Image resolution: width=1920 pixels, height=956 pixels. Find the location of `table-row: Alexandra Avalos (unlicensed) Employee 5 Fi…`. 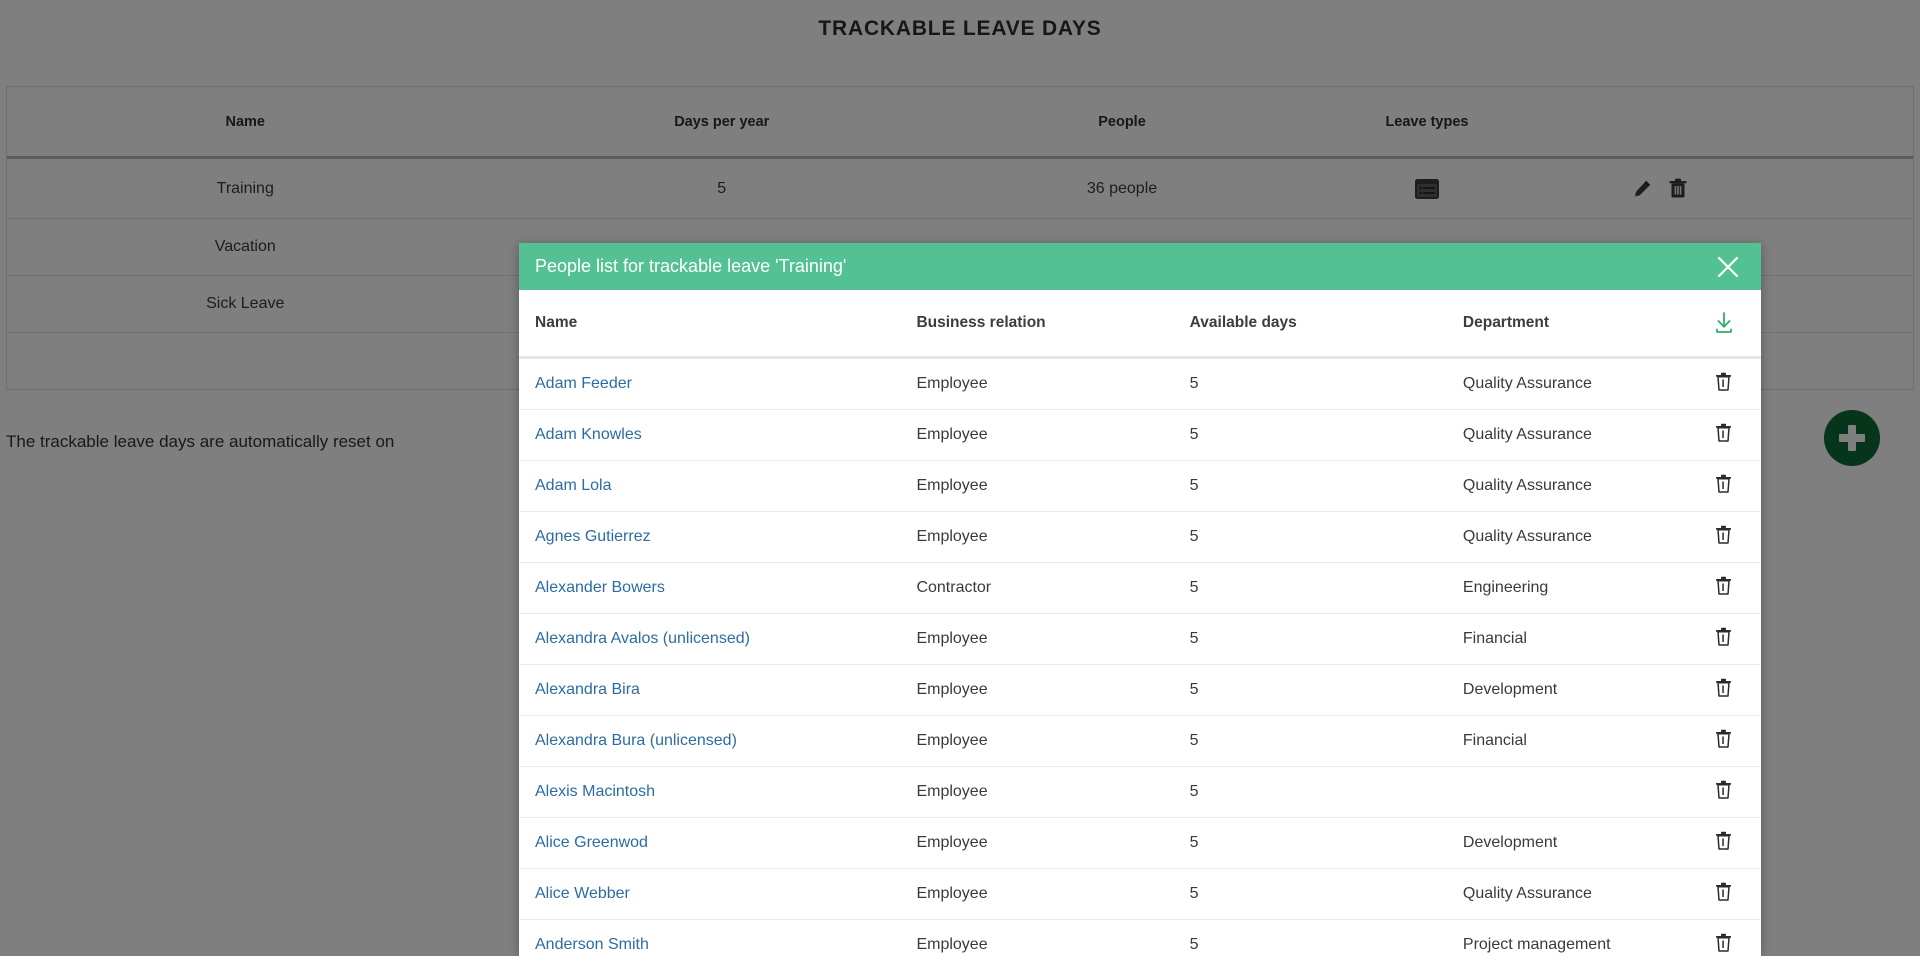

table-row: Alexandra Avalos (unlicensed) Employee 5 Fi… is located at coordinates (1140, 639).